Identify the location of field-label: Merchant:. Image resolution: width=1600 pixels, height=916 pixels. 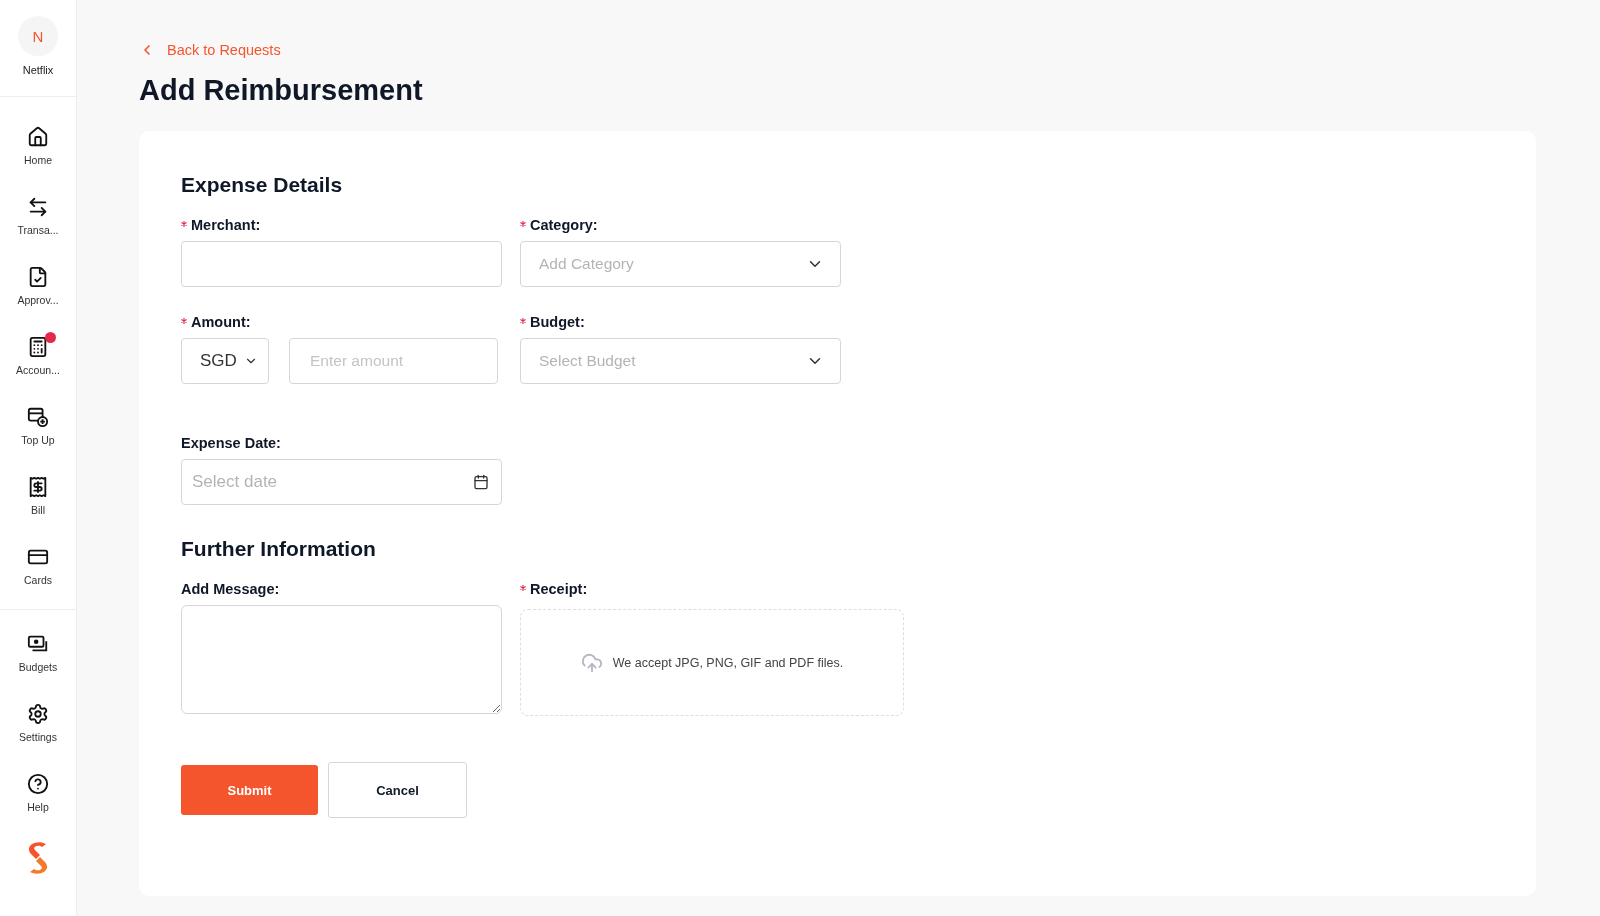
(226, 225).